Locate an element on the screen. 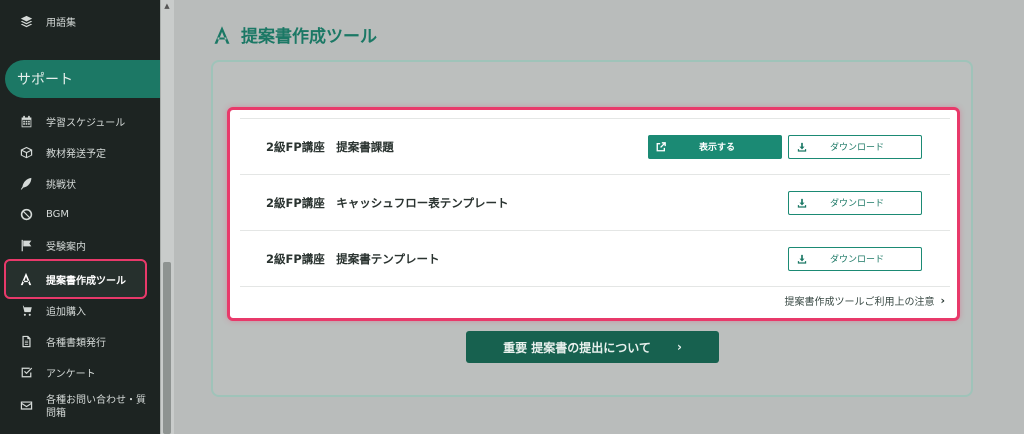 The width and height of the screenshot is (1024, 434). sidebar-item-label: 追加購入 is located at coordinates (66, 312).